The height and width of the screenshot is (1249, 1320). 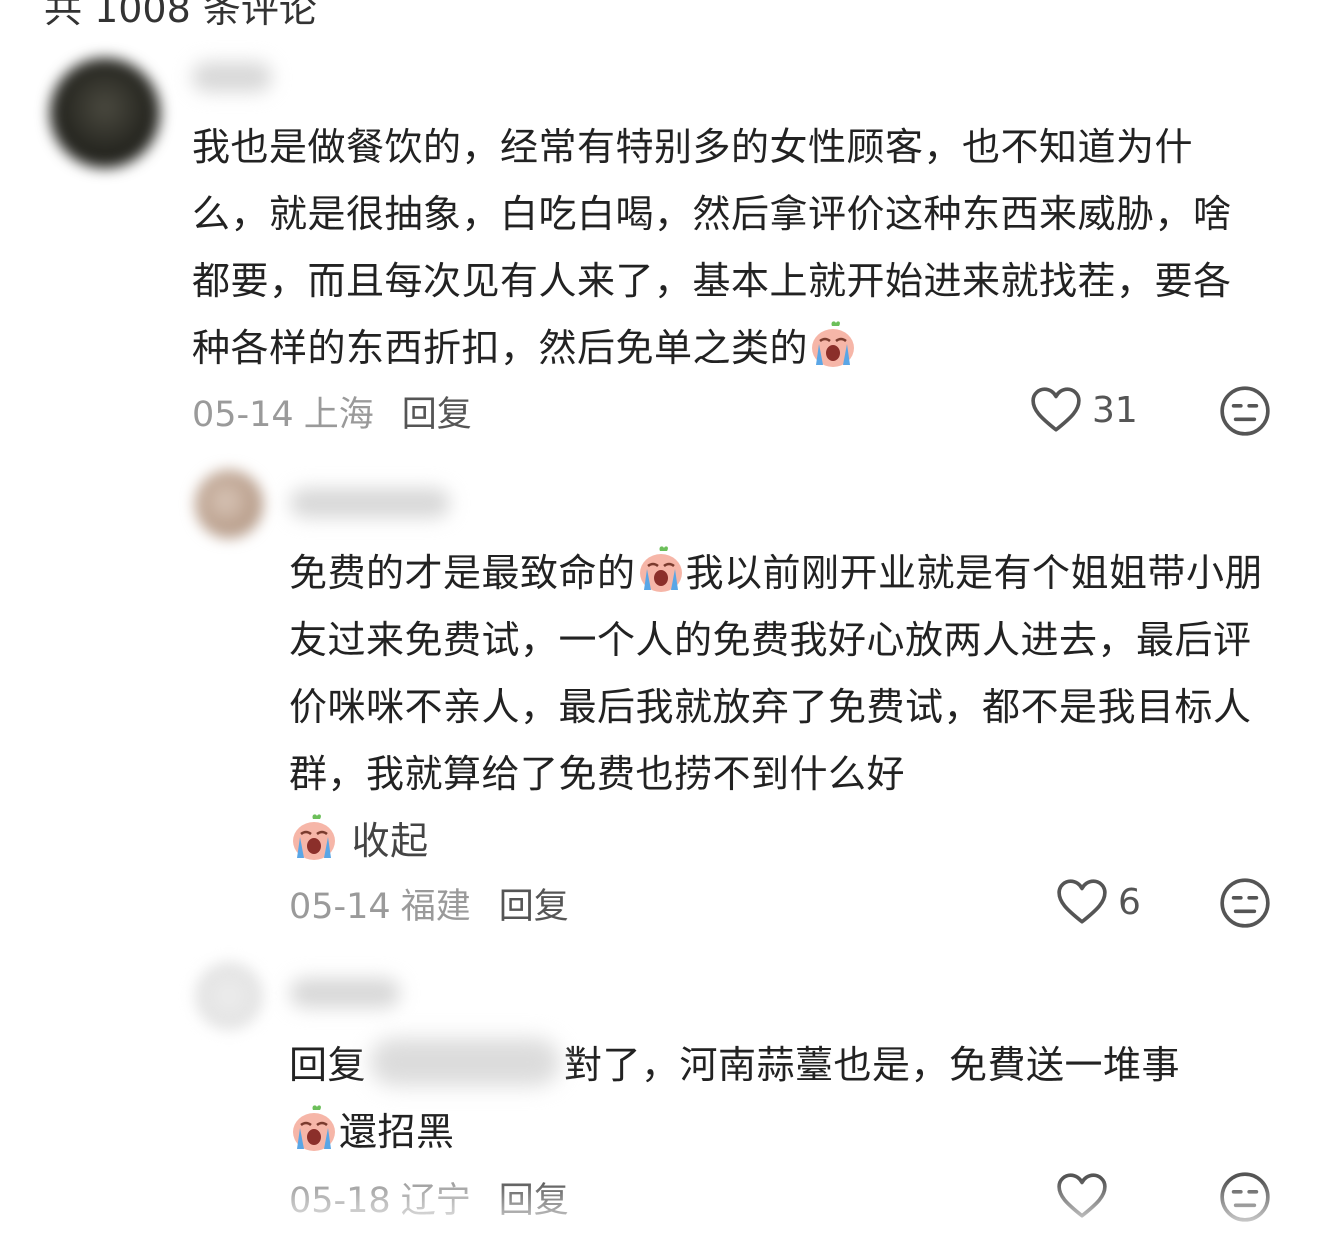 What do you see at coordinates (462, 573) in the screenshot?
I see `comment-body-part-1: 免费的才是最致命的` at bounding box center [462, 573].